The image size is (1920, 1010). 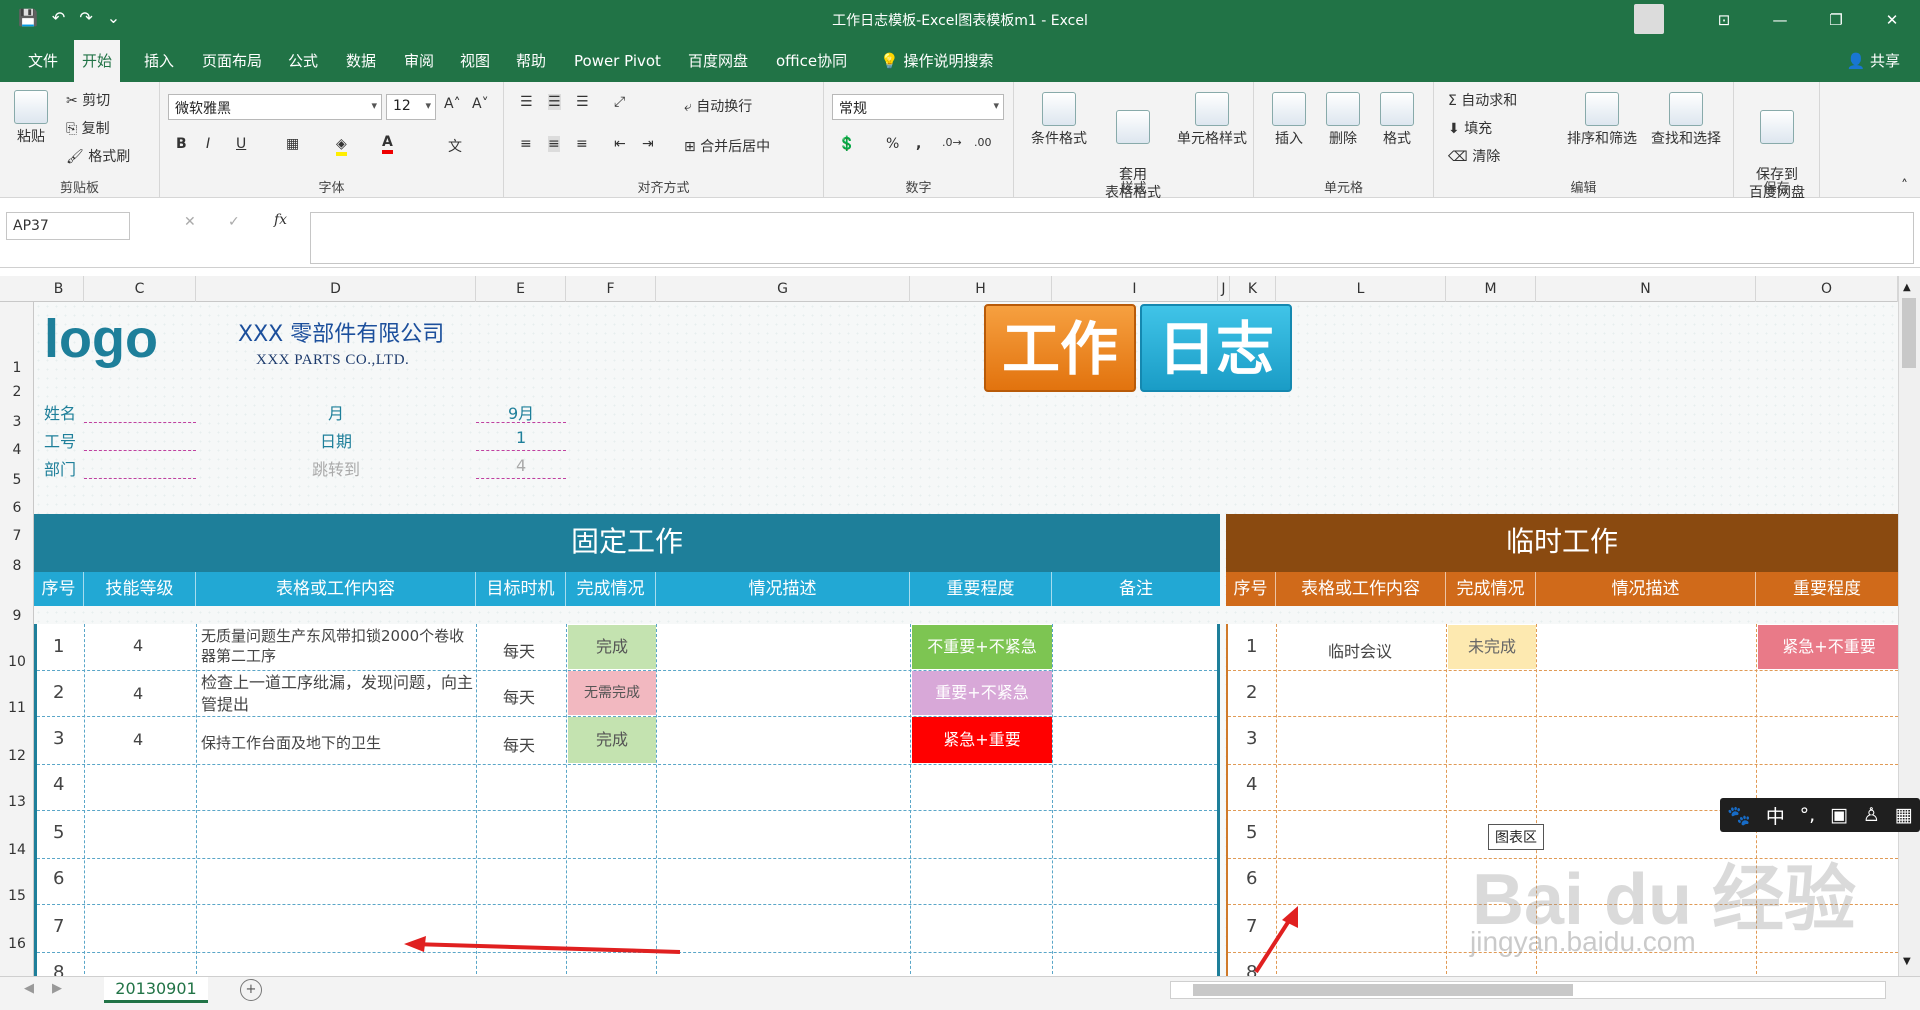 What do you see at coordinates (952, 142) in the screenshot?
I see `increase-decimal-icon: .0→` at bounding box center [952, 142].